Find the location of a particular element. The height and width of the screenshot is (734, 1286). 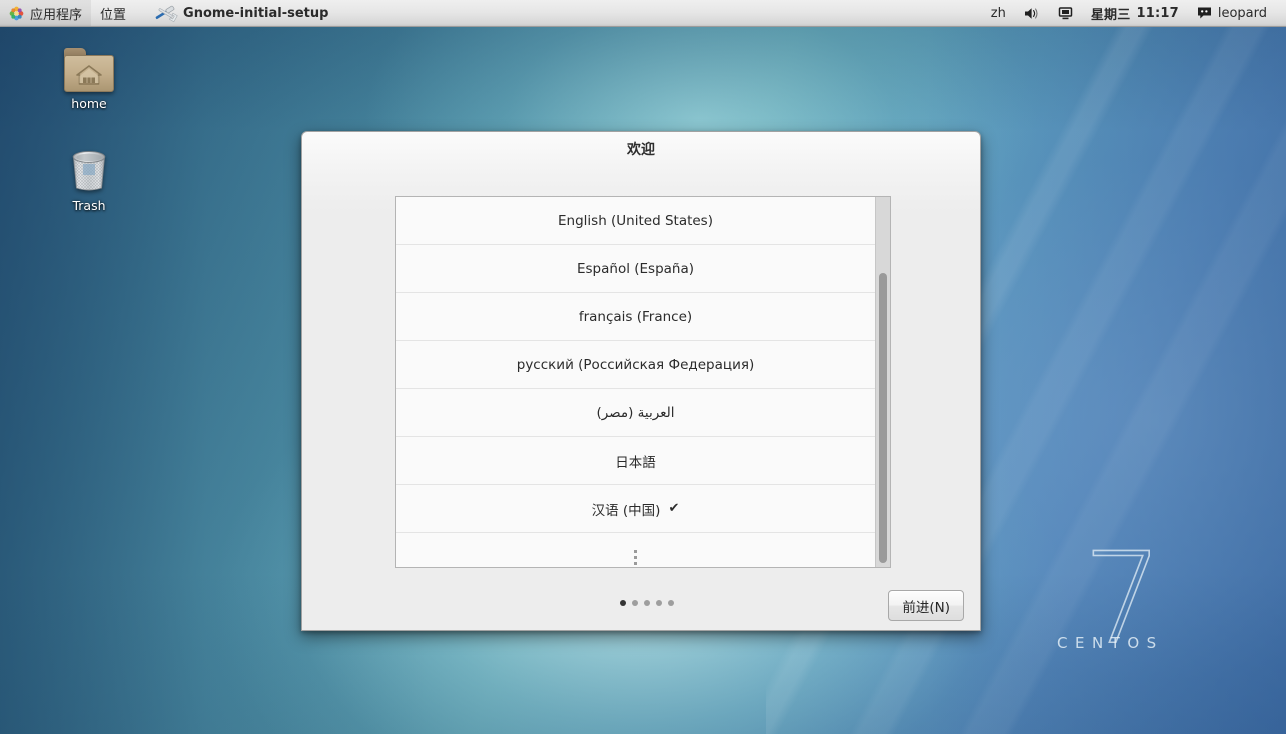

speaker-icon is located at coordinates (1032, 13).